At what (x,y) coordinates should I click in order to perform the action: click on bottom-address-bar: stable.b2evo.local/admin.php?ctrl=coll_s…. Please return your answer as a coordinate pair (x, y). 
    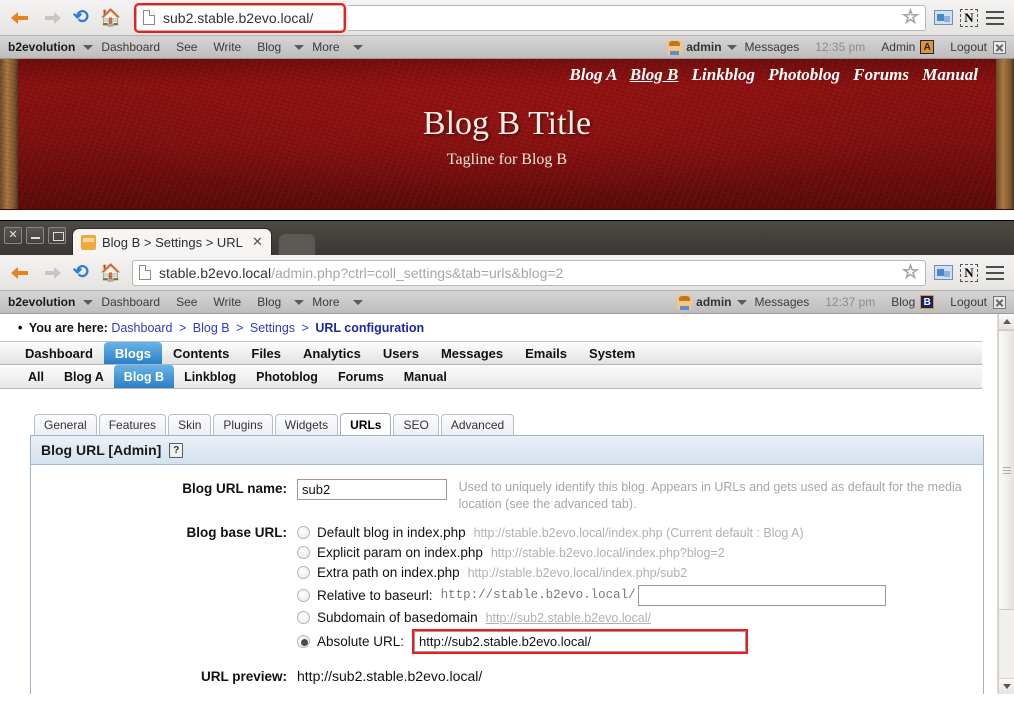
    Looking at the image, I should click on (529, 272).